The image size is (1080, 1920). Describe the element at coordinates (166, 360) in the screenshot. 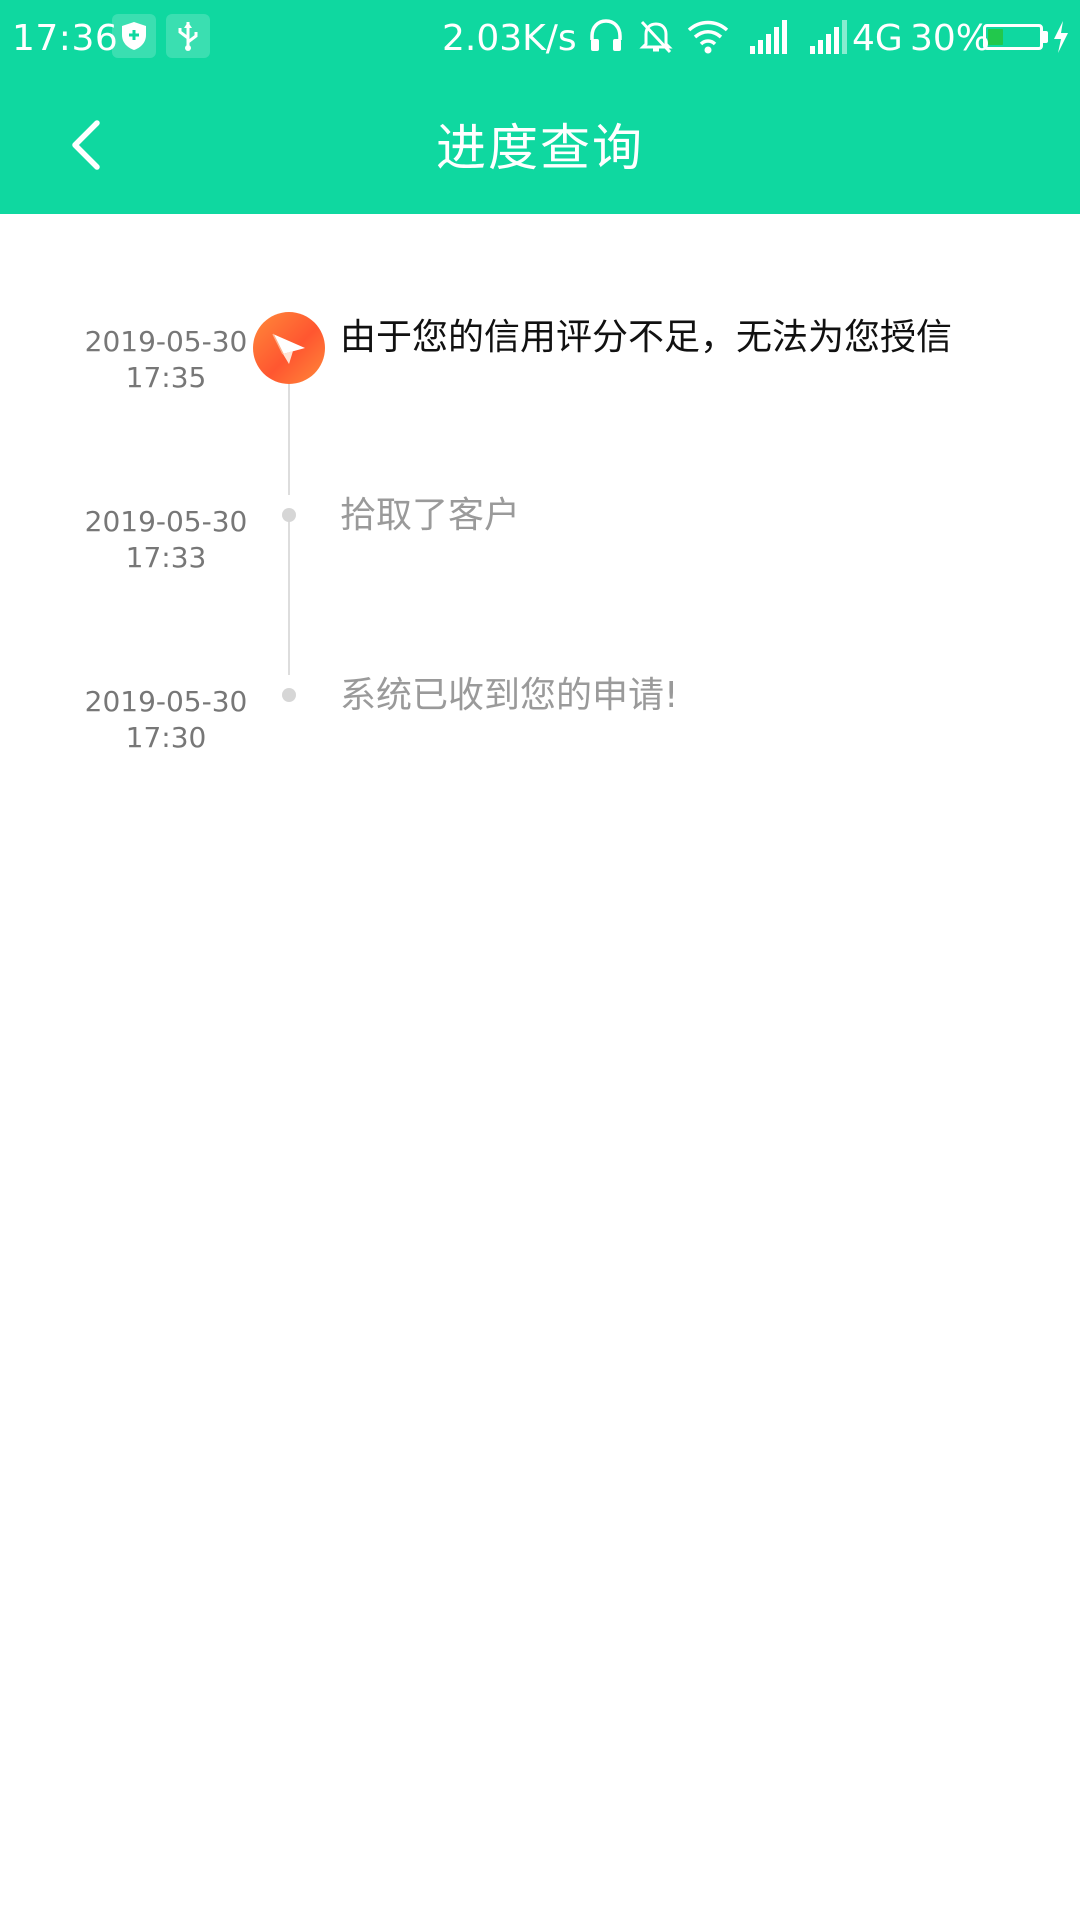

I see `event-datetime: 2019-05-30 17:35` at that location.